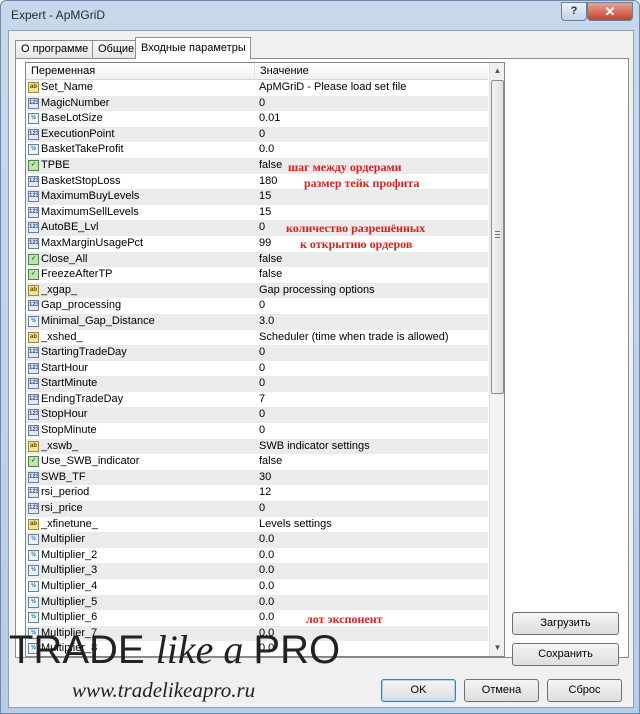 The height and width of the screenshot is (714, 640). I want to click on close-button: ✕, so click(610, 11).